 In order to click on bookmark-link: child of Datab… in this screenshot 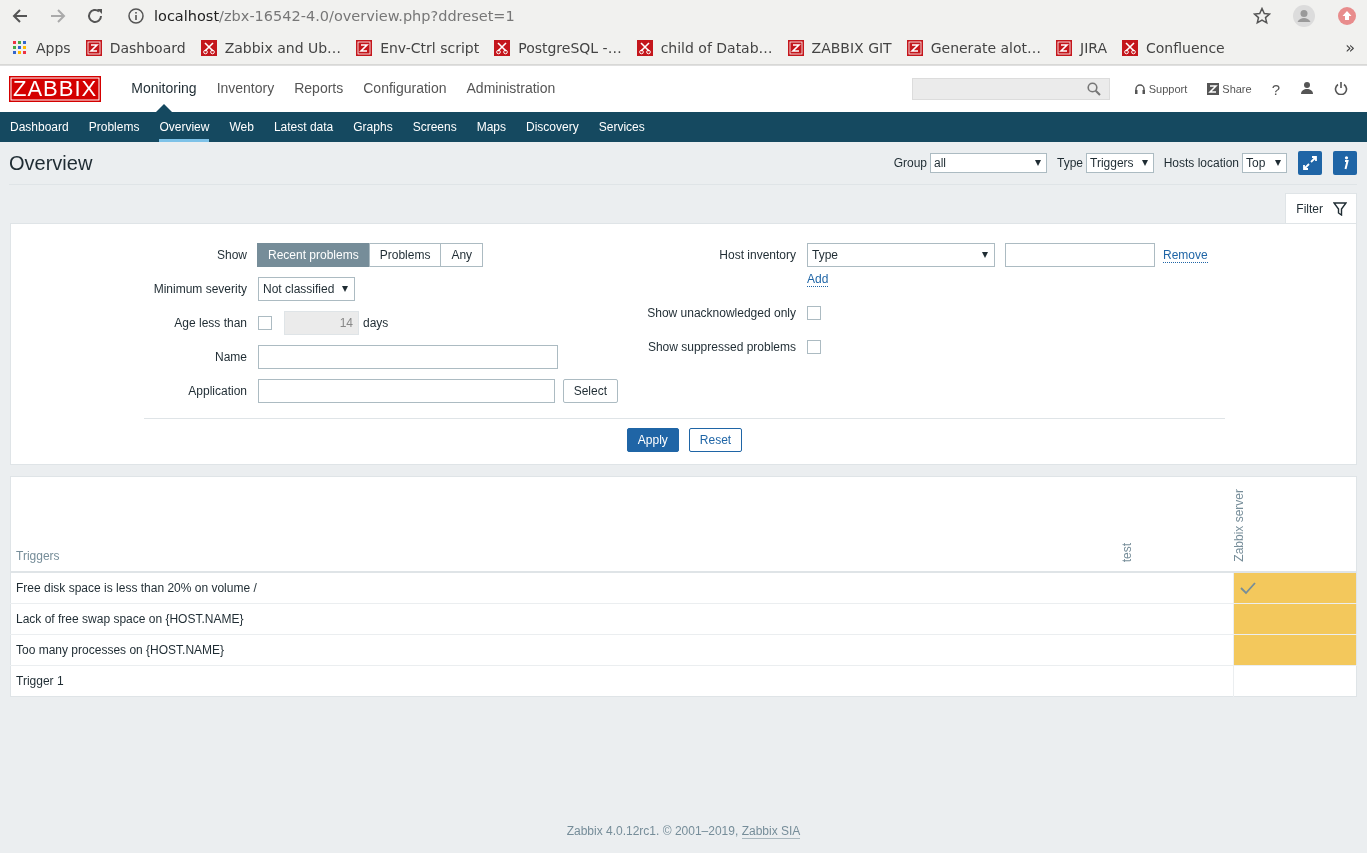, I will do `click(704, 47)`.